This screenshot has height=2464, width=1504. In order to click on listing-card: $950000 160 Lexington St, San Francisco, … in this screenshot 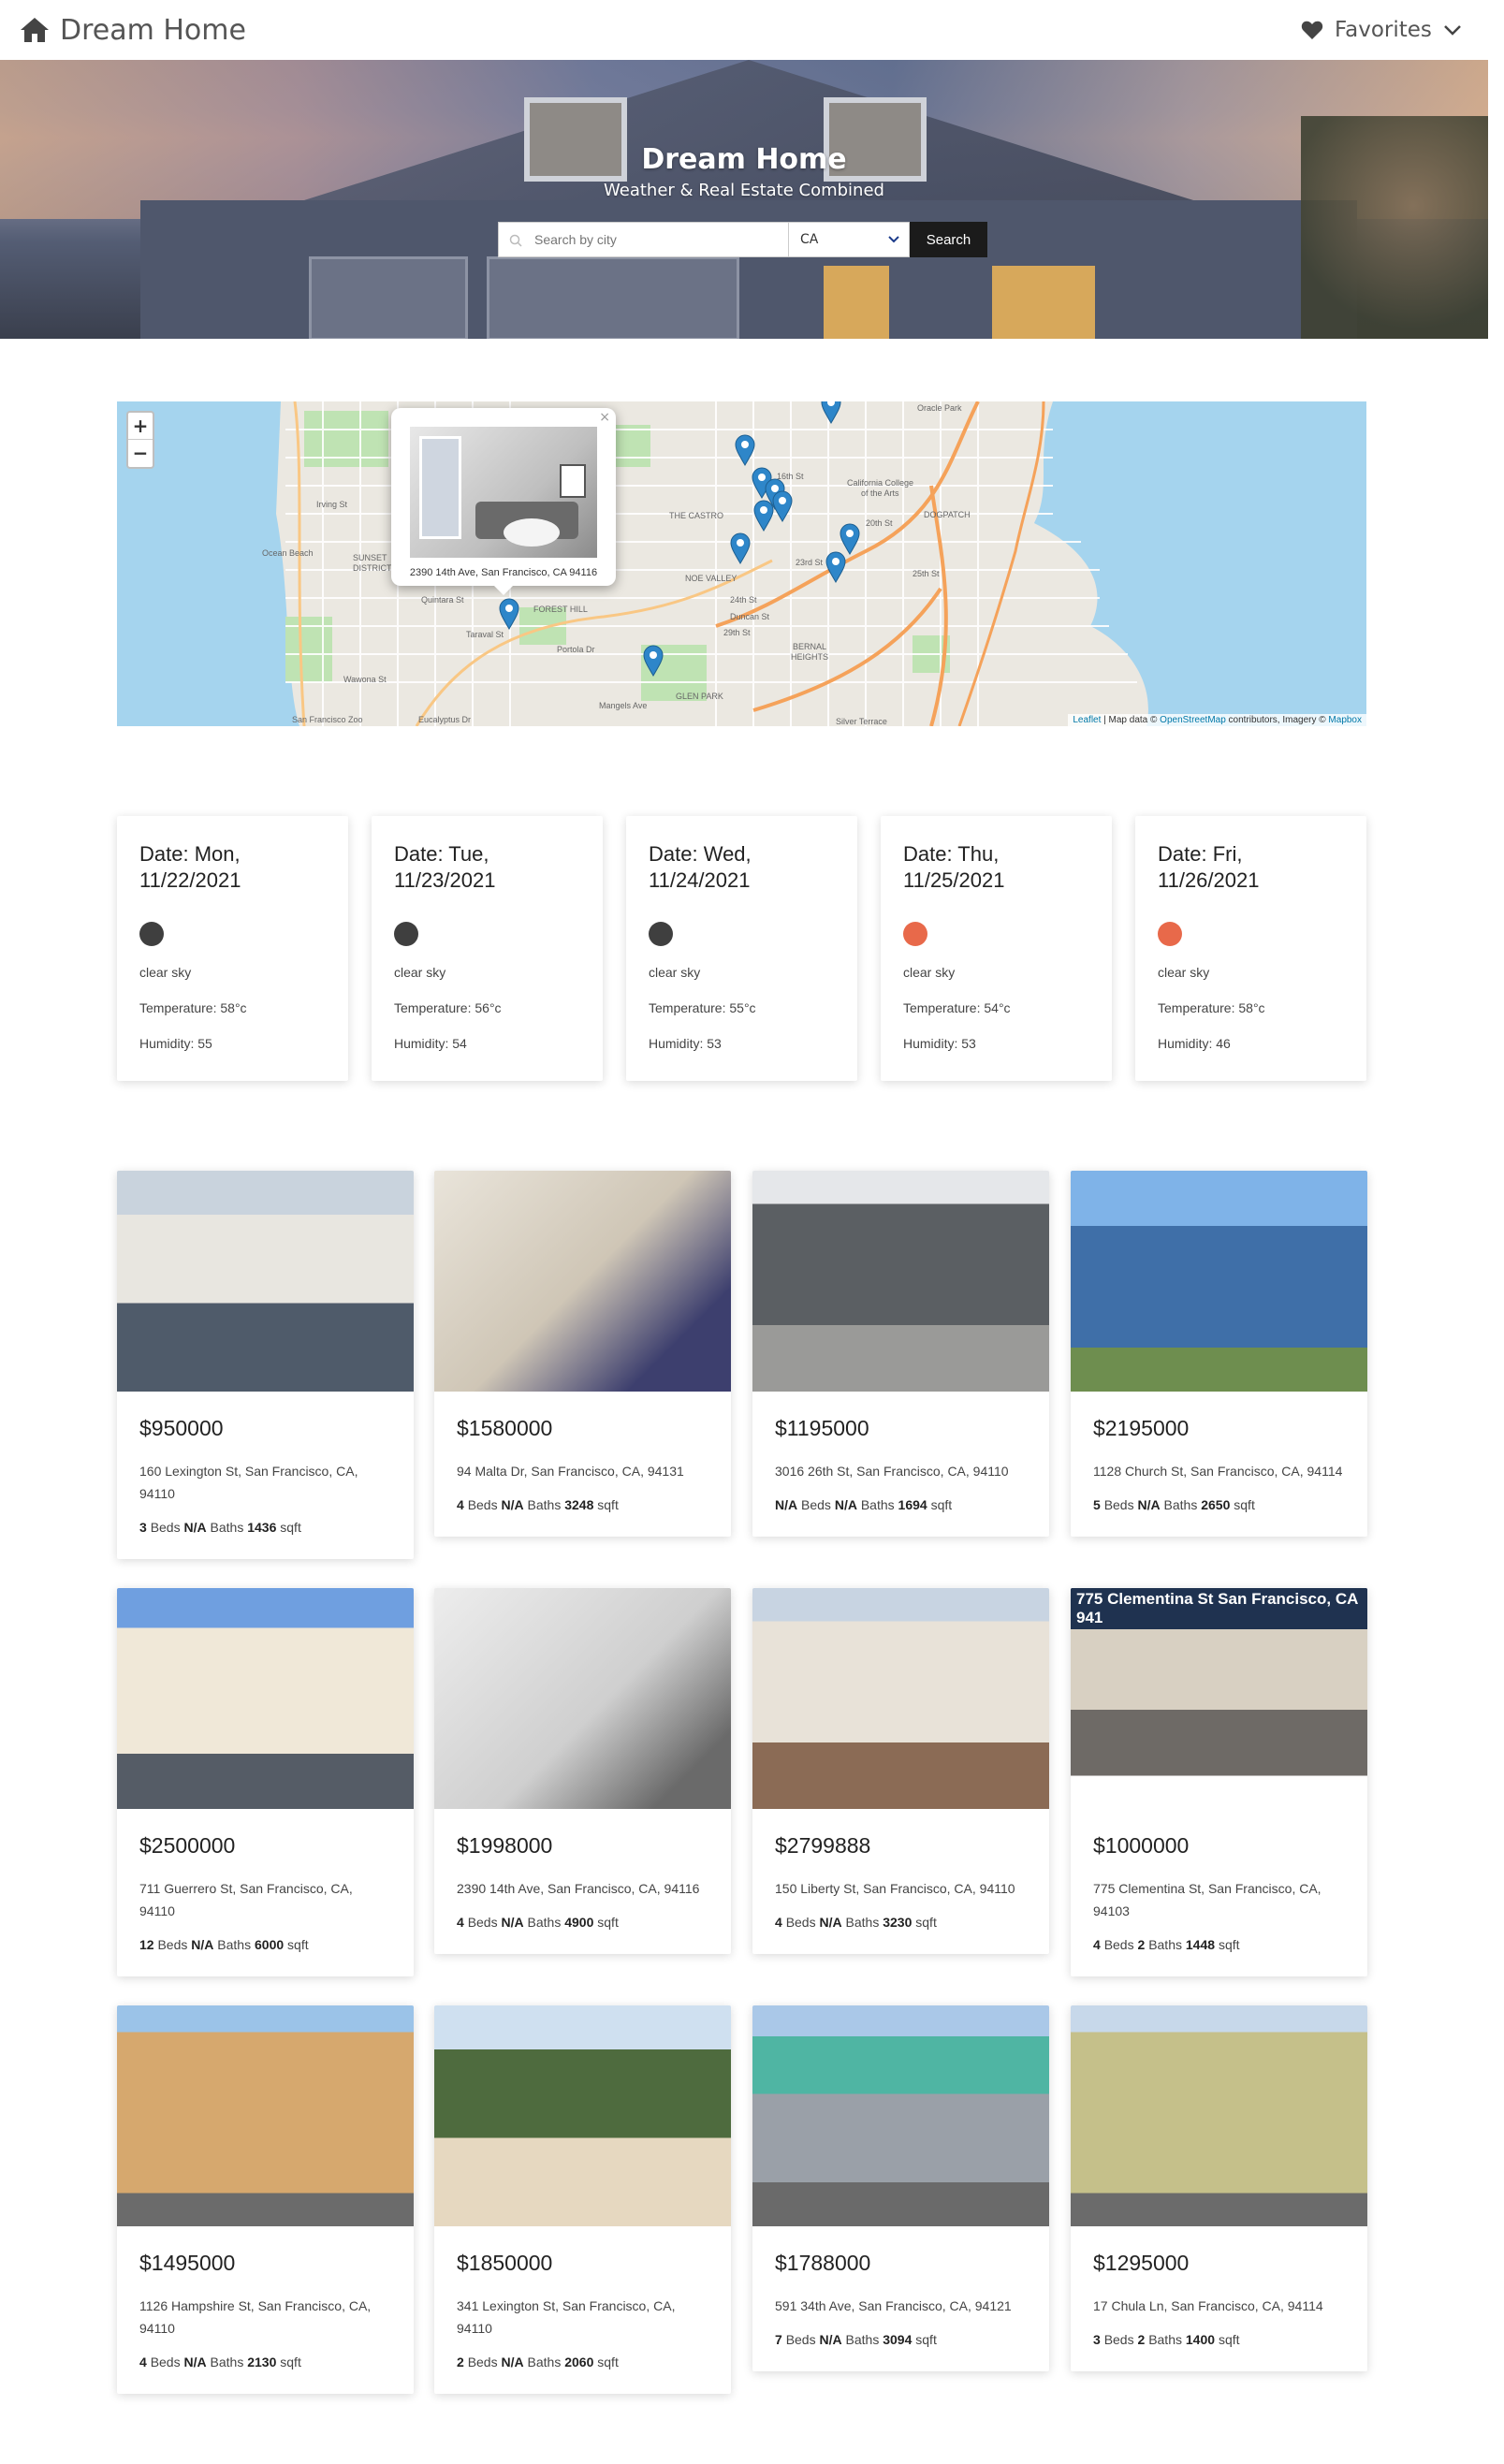, I will do `click(265, 1365)`.